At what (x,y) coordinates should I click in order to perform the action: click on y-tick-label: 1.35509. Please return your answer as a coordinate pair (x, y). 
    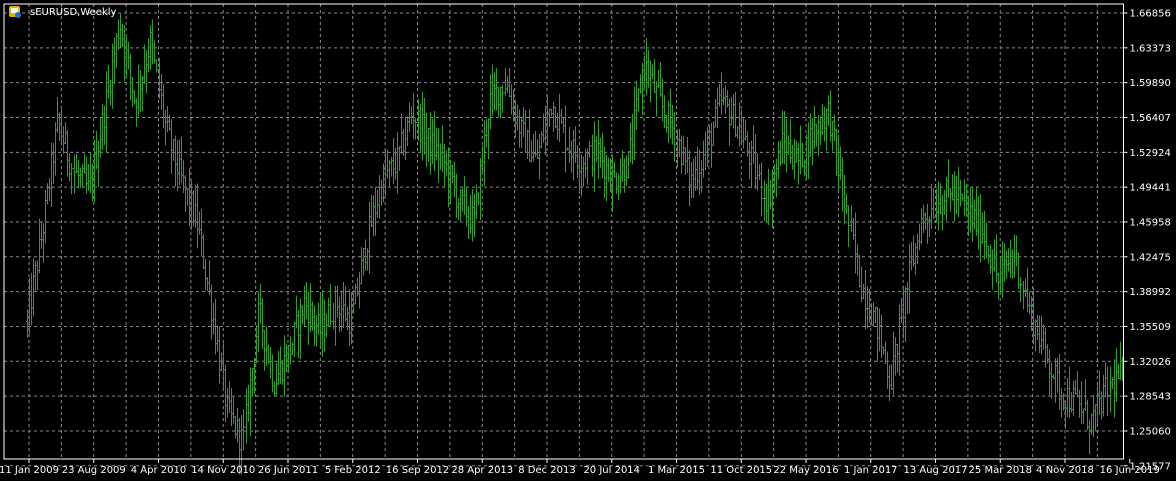
    Looking at the image, I should click on (1150, 327).